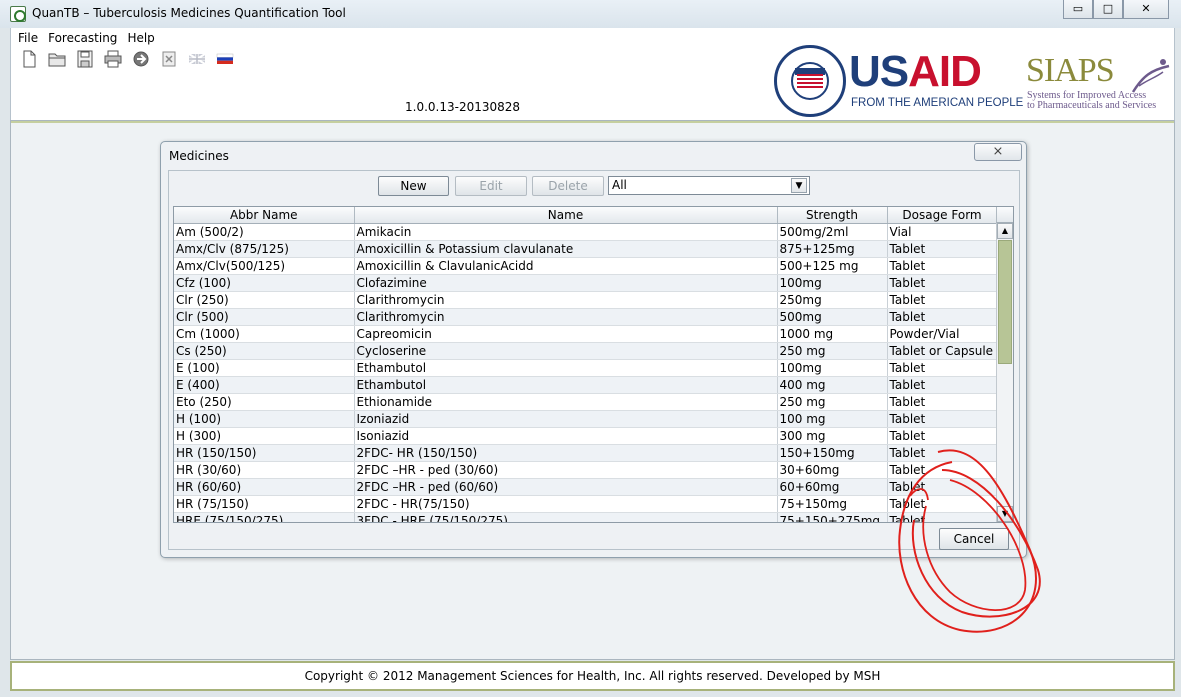 The width and height of the screenshot is (1181, 697). I want to click on name-cell: Ethambutol, so click(566, 385).